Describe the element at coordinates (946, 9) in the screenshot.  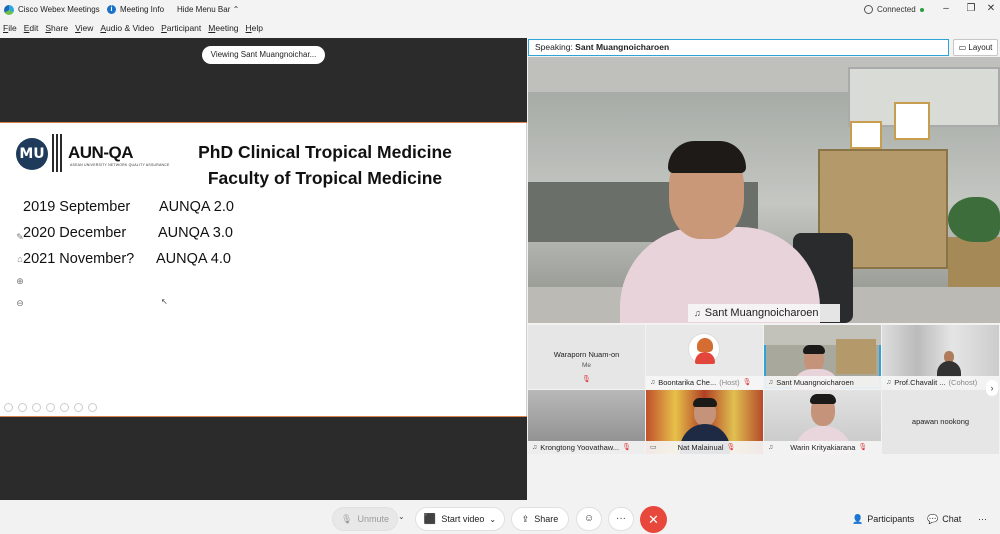
I see `minimize-button: –` at that location.